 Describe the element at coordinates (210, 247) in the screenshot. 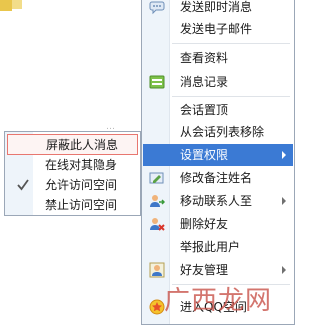

I see `menu-item-label: 举报此用户` at that location.